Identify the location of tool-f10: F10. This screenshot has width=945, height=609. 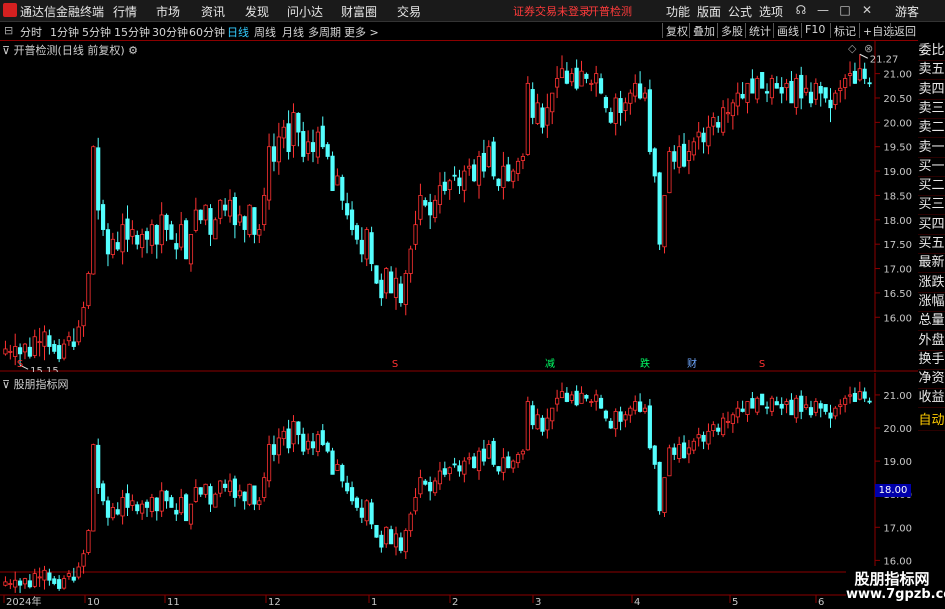
(813, 30).